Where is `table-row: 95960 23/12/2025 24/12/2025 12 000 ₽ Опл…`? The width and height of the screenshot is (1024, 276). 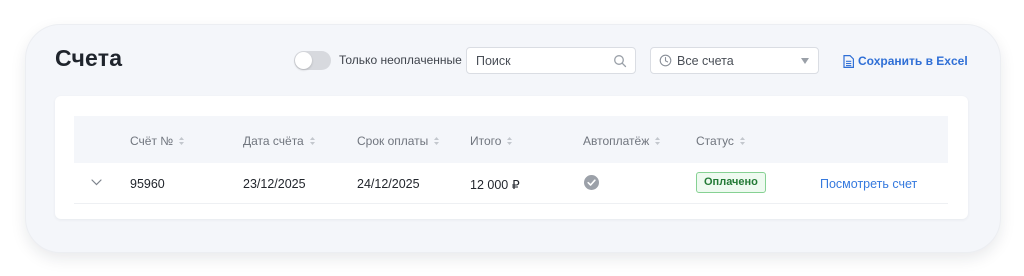
table-row: 95960 23/12/2025 24/12/2025 12 000 ₽ Опл… is located at coordinates (511, 183).